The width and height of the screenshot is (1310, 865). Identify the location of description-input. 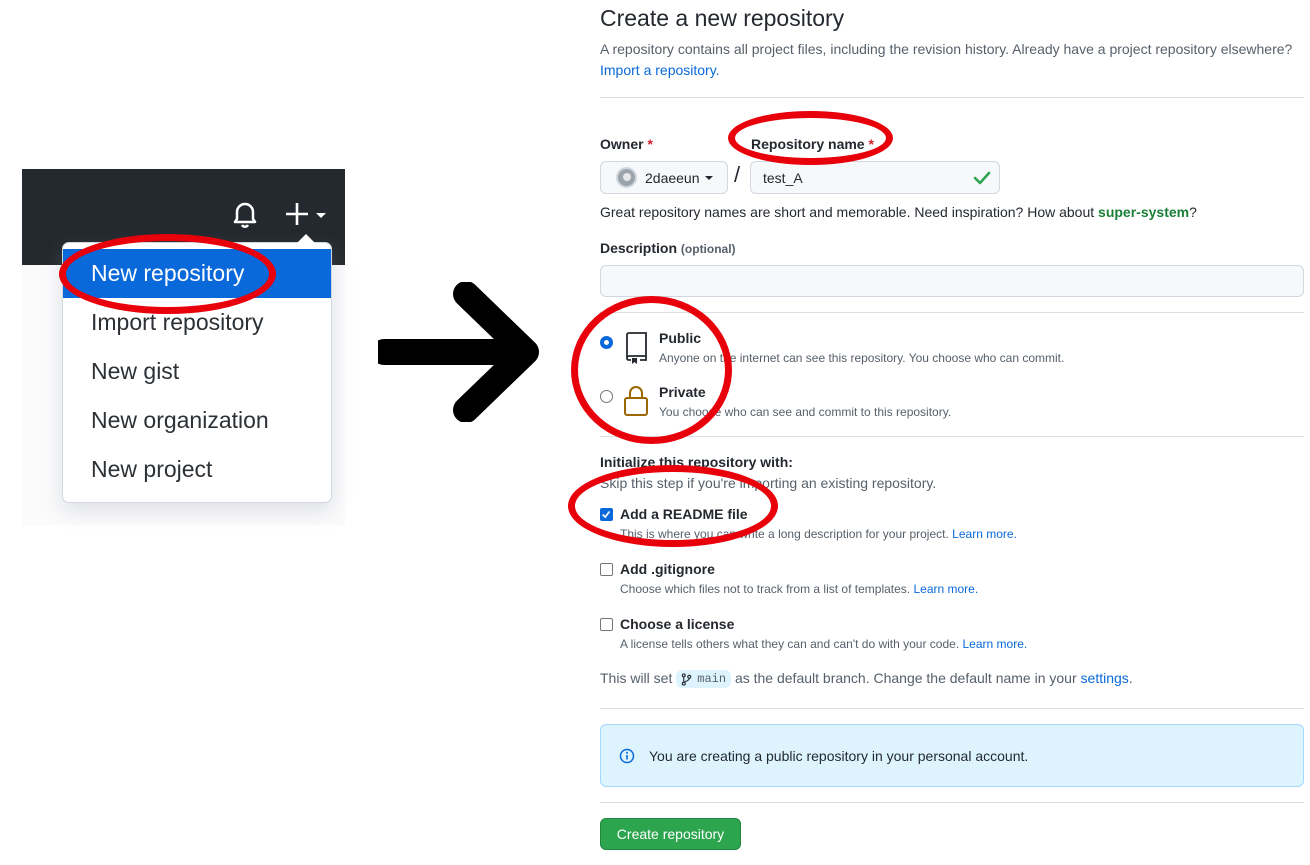
(952, 281).